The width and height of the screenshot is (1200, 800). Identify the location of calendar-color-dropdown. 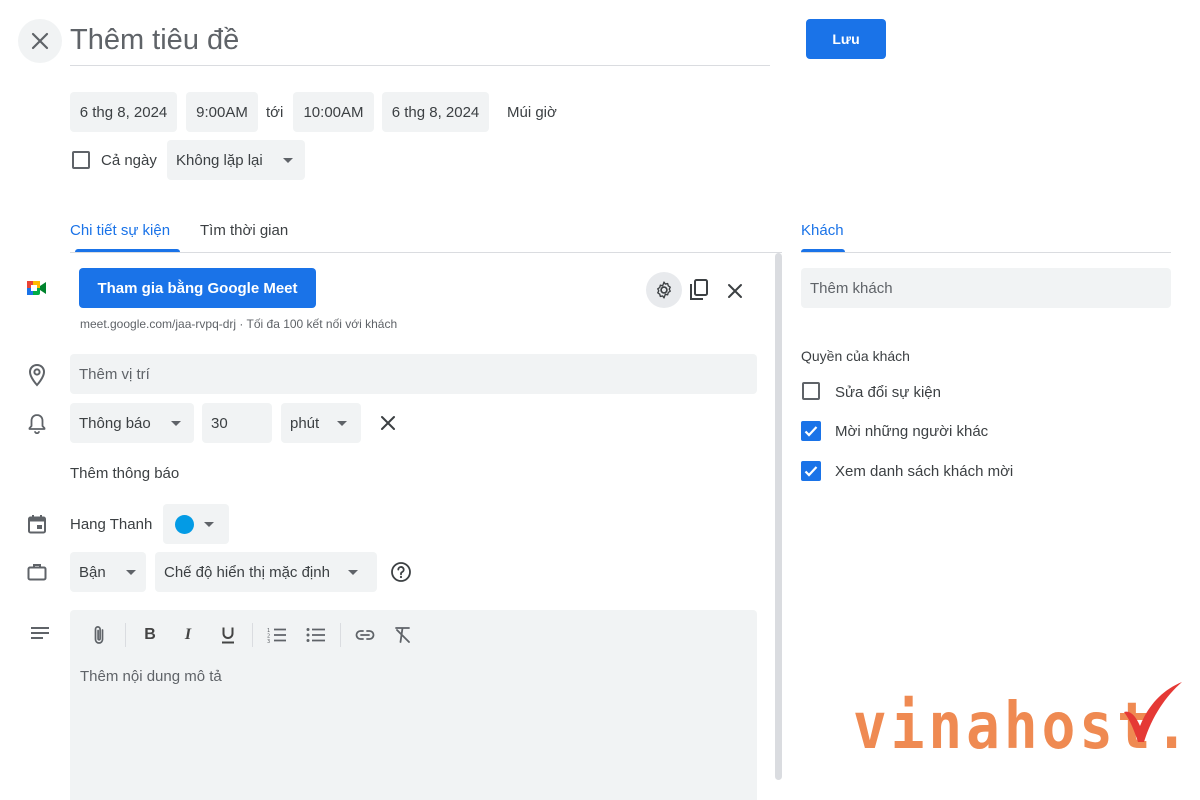
(196, 524).